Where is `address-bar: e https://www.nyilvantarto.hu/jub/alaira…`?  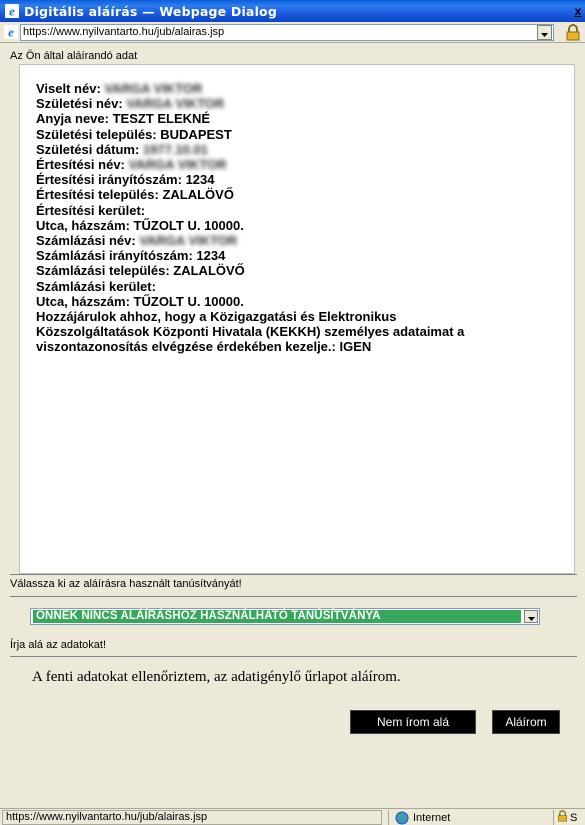
address-bar: e https://www.nyilvantarto.hu/jub/alaira… is located at coordinates (292, 32).